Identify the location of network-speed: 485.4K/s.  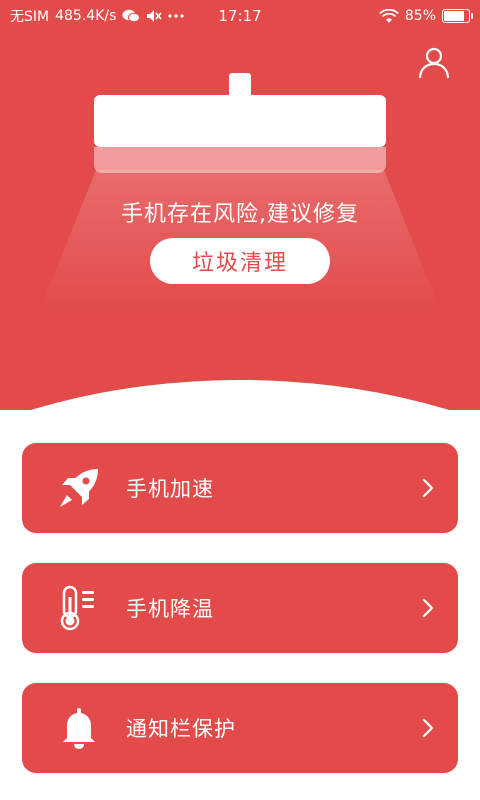
(86, 16).